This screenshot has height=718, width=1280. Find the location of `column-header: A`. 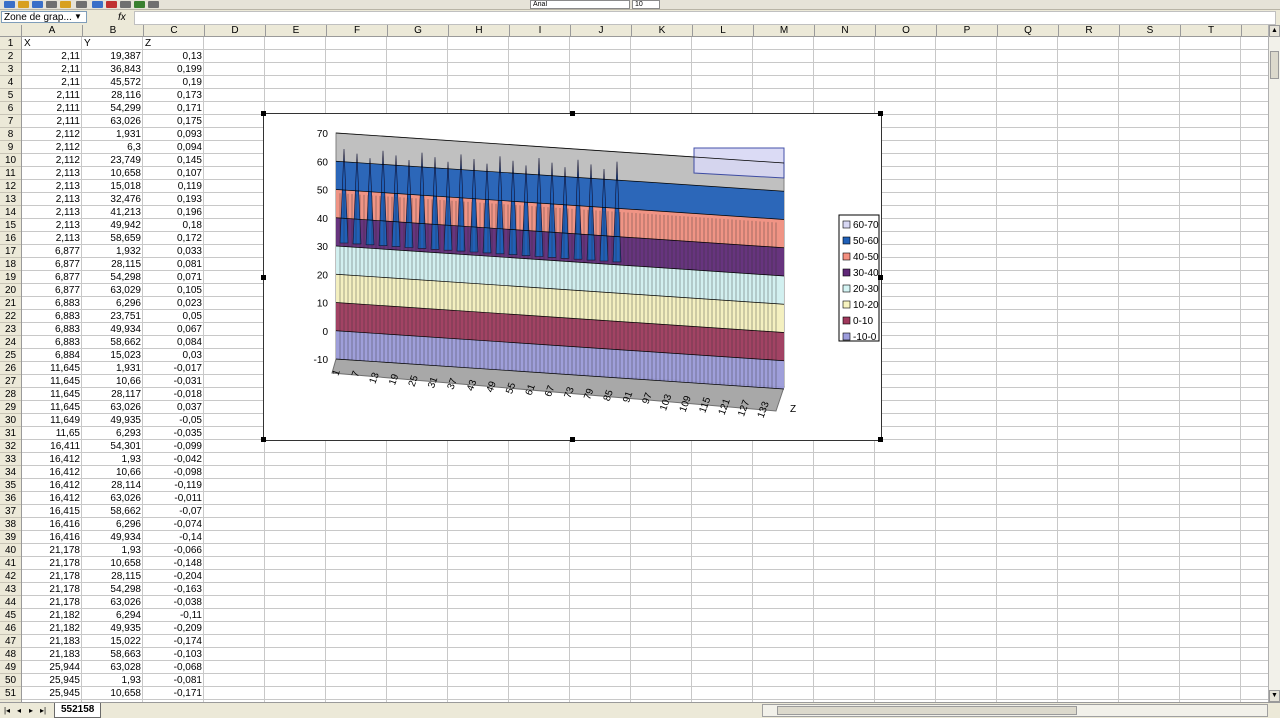

column-header: A is located at coordinates (52, 30).